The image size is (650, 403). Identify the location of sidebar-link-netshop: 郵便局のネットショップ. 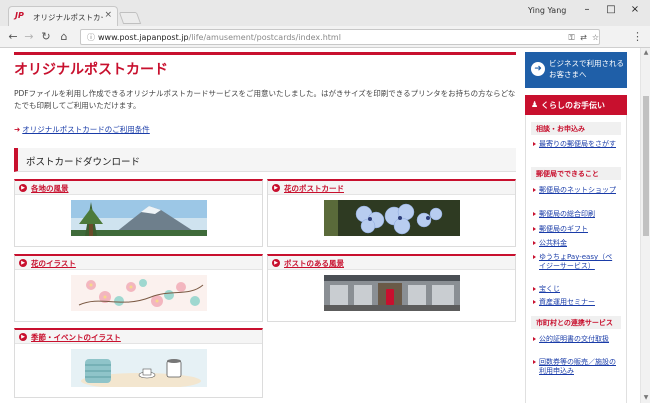
(576, 190).